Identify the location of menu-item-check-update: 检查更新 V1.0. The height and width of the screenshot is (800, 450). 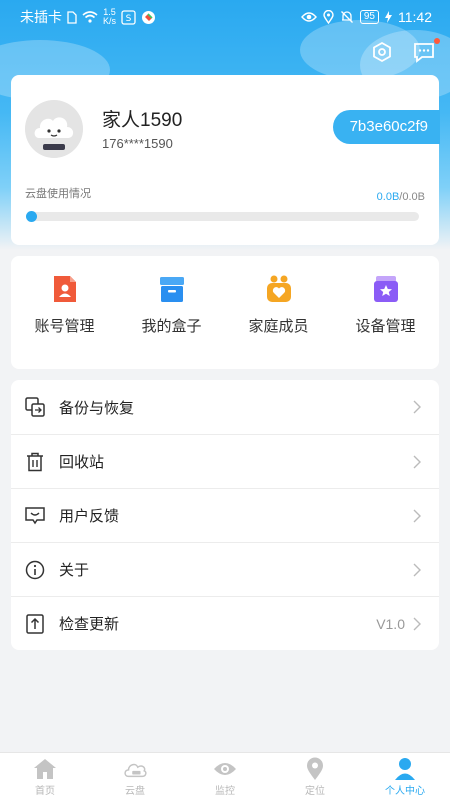
(225, 623).